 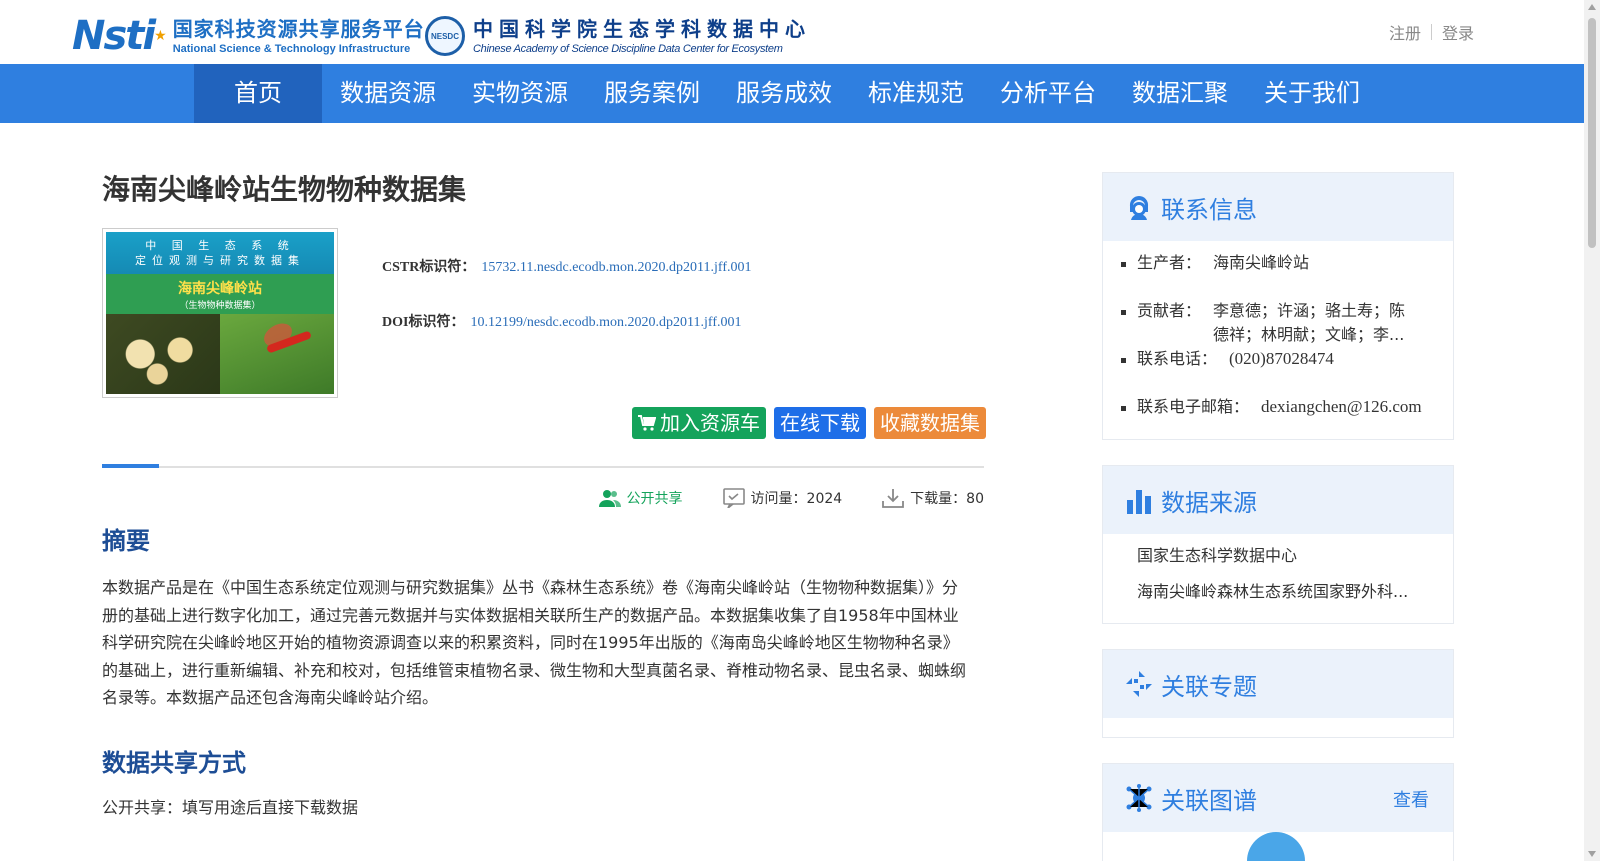 I want to click on nav-item-home: 首页, so click(x=258, y=93).